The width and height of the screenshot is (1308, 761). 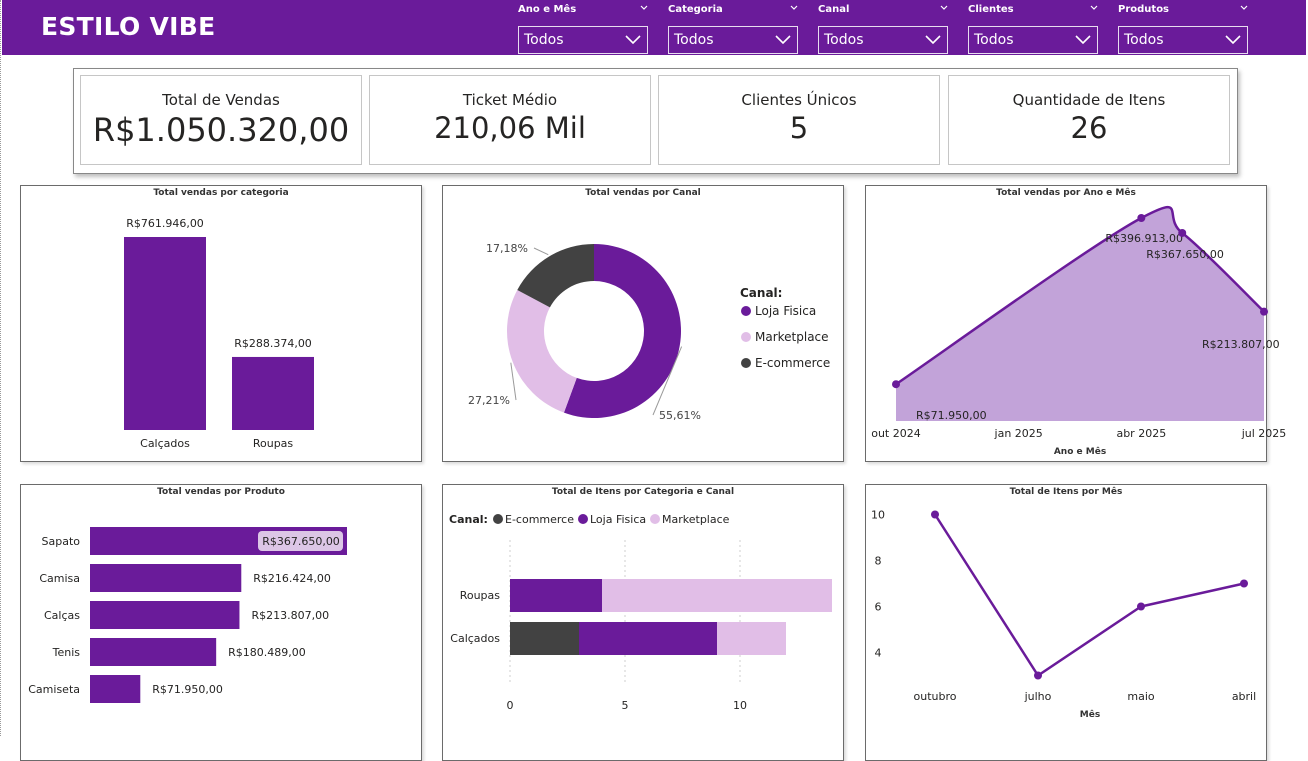 I want to click on filter-canal: Canal Todos, so click(x=883, y=29).